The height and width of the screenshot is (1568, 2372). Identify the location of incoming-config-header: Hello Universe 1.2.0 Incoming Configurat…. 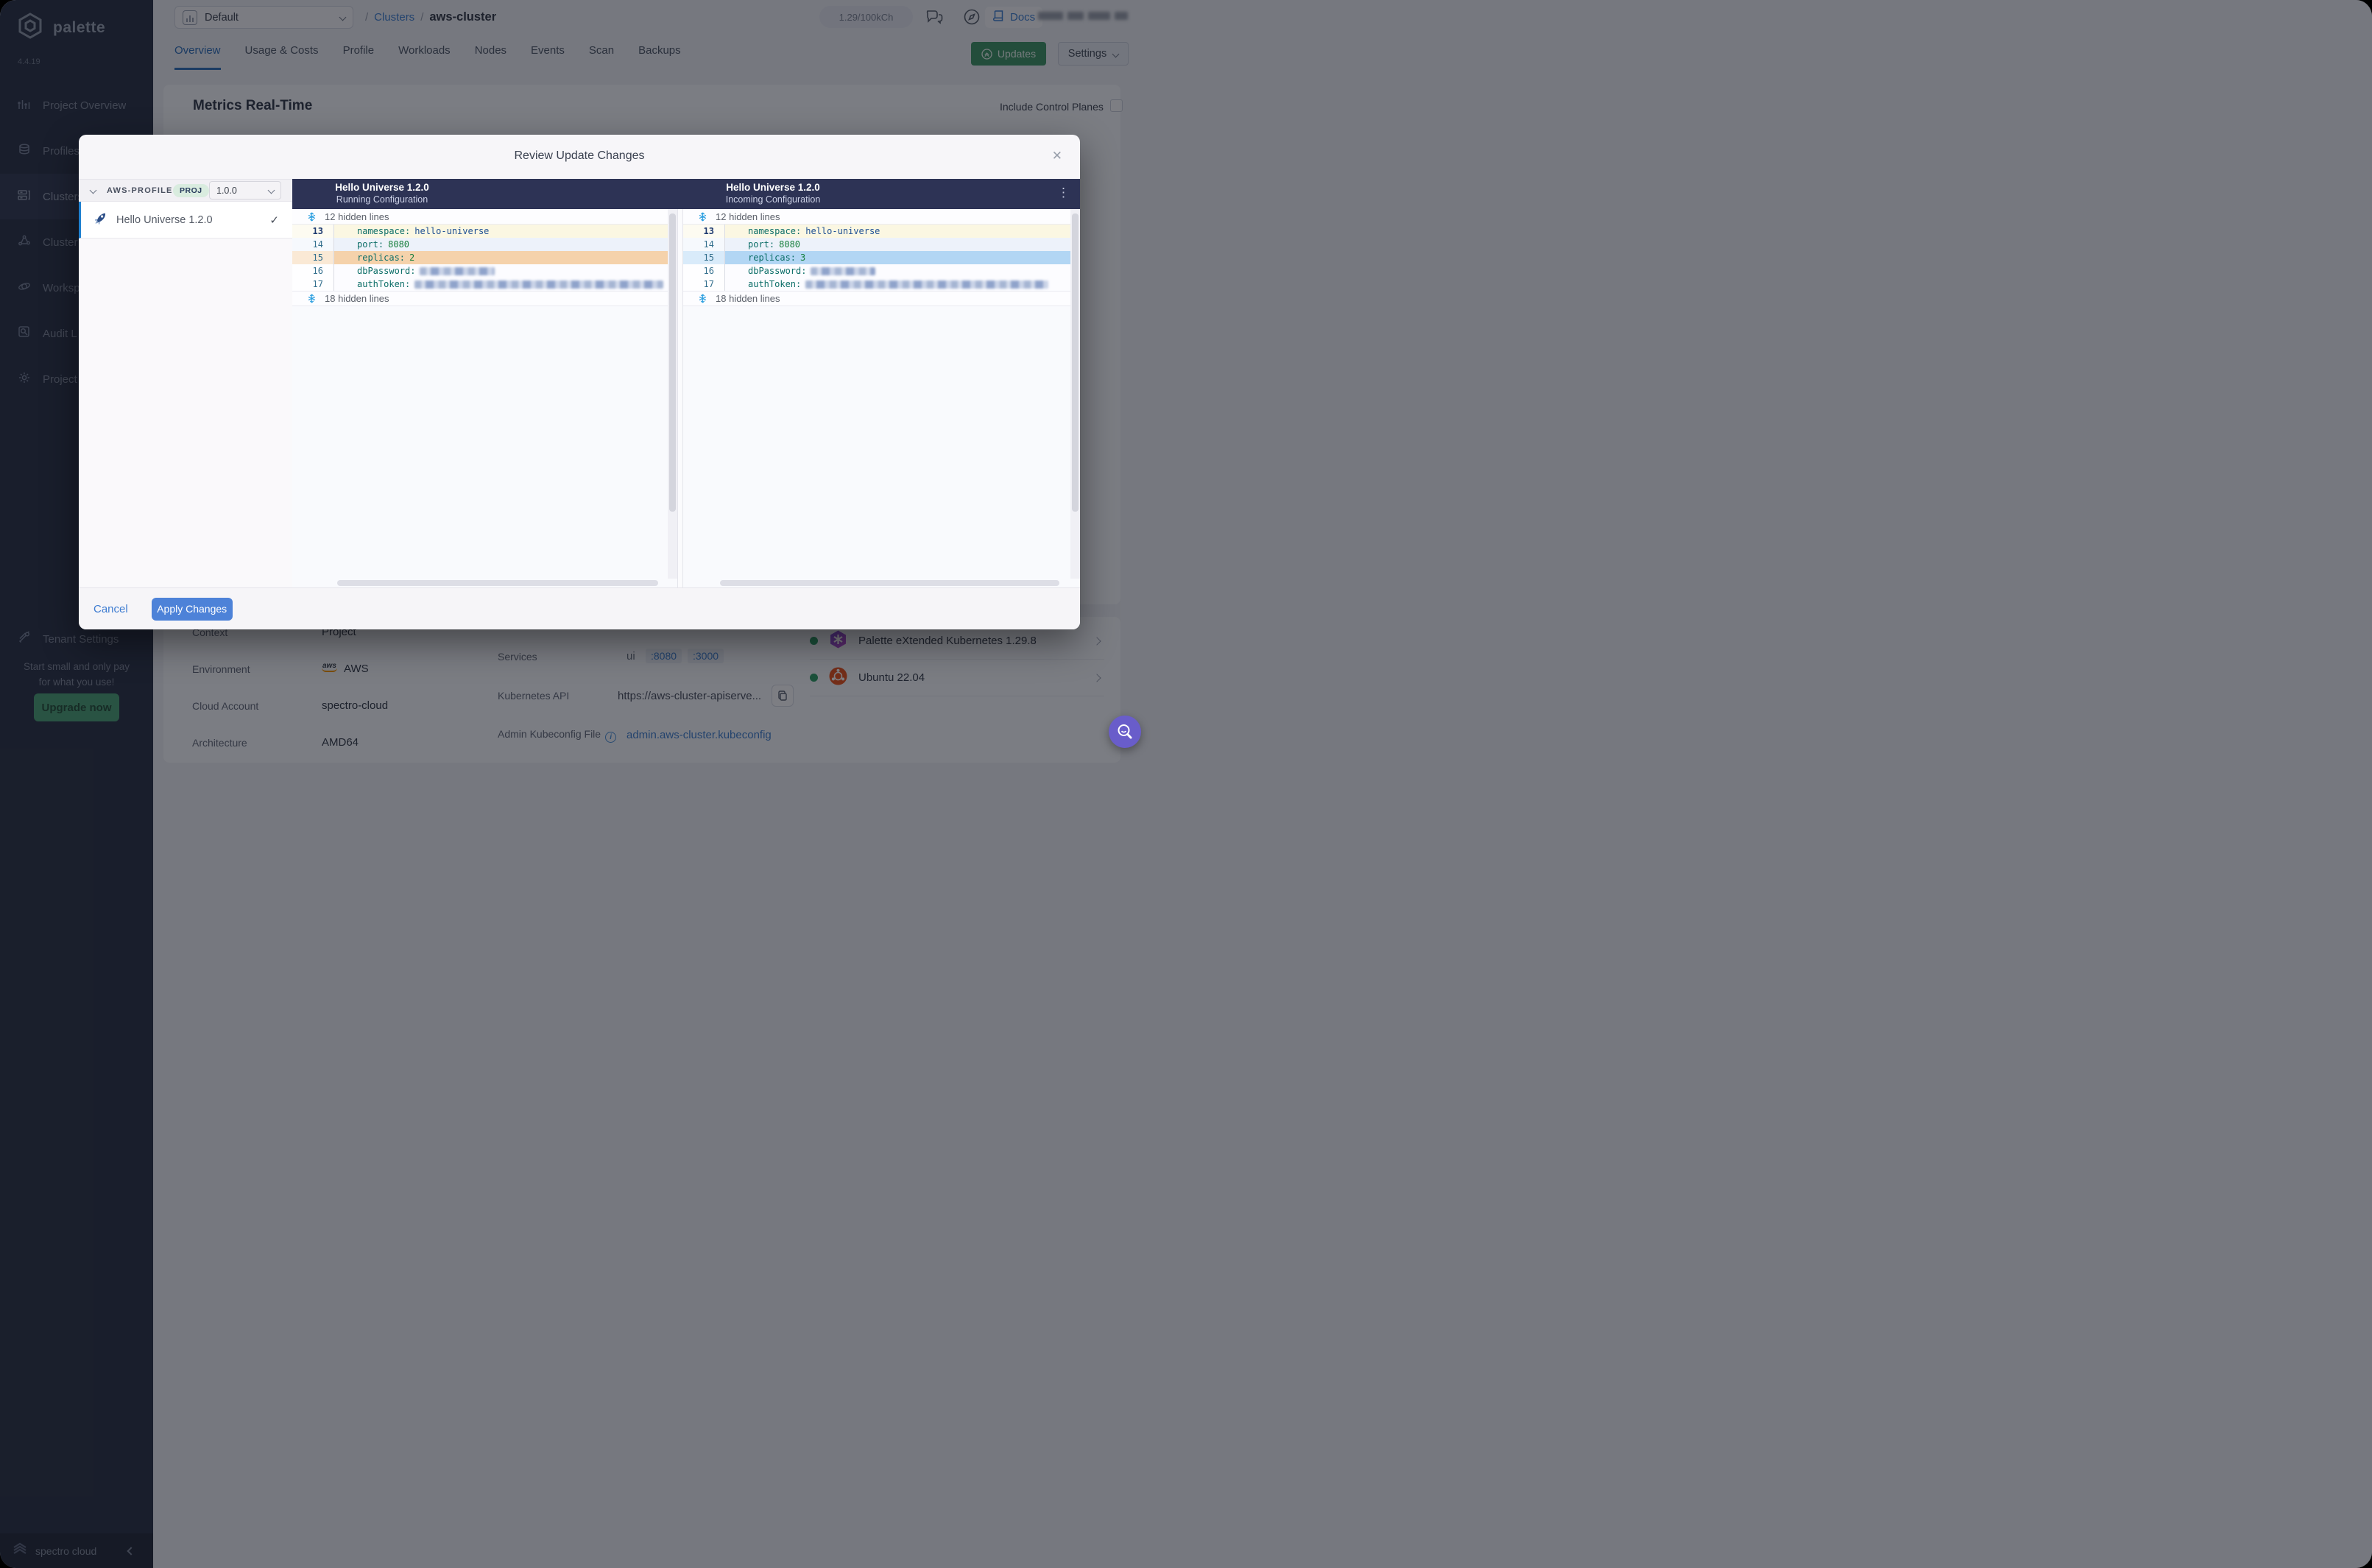
(773, 194).